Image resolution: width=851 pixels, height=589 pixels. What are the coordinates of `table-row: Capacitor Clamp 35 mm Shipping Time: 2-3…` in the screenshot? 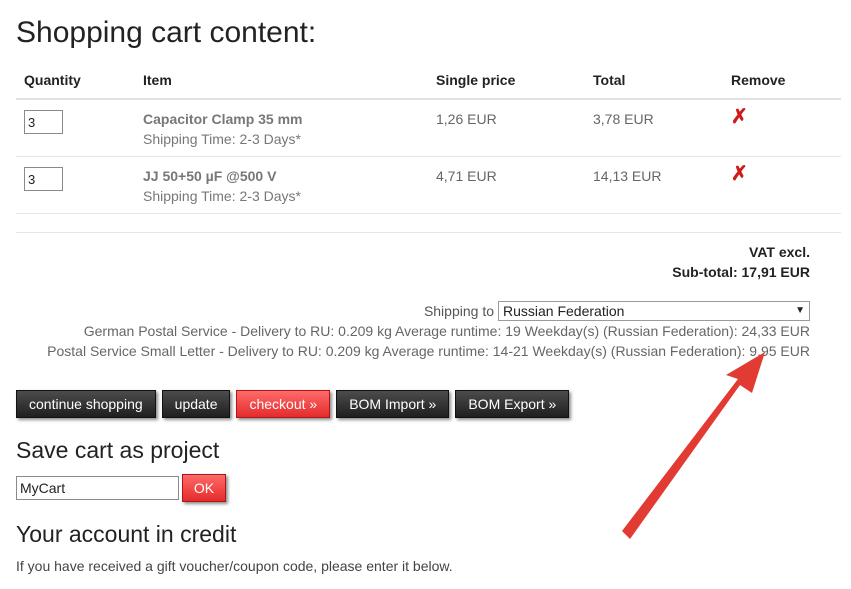 It's located at (428, 128).